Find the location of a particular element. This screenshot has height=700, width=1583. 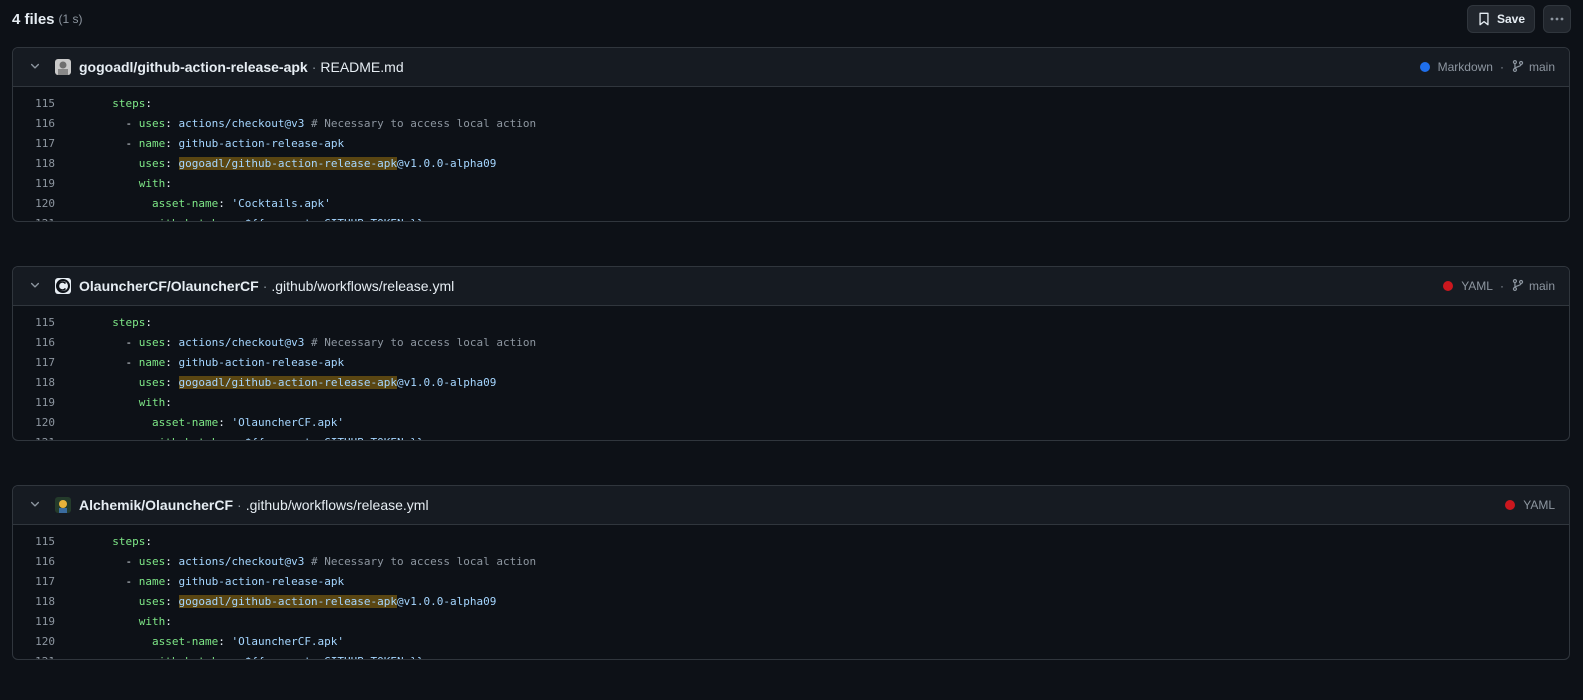

save-button: Save is located at coordinates (1500, 19).